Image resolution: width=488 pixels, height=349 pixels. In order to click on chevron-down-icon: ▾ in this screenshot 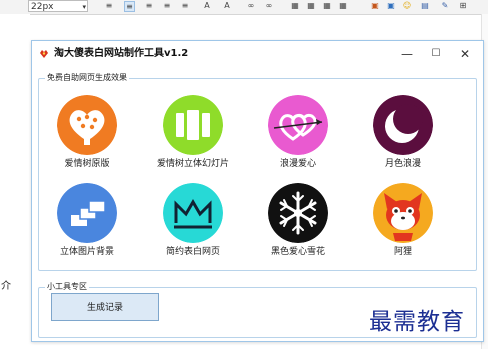, I will do `click(84, 7)`.